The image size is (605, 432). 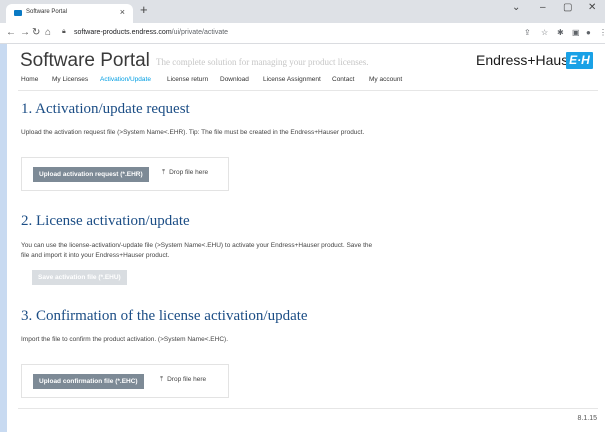 I want to click on new-tab-icon: +, so click(x=144, y=9).